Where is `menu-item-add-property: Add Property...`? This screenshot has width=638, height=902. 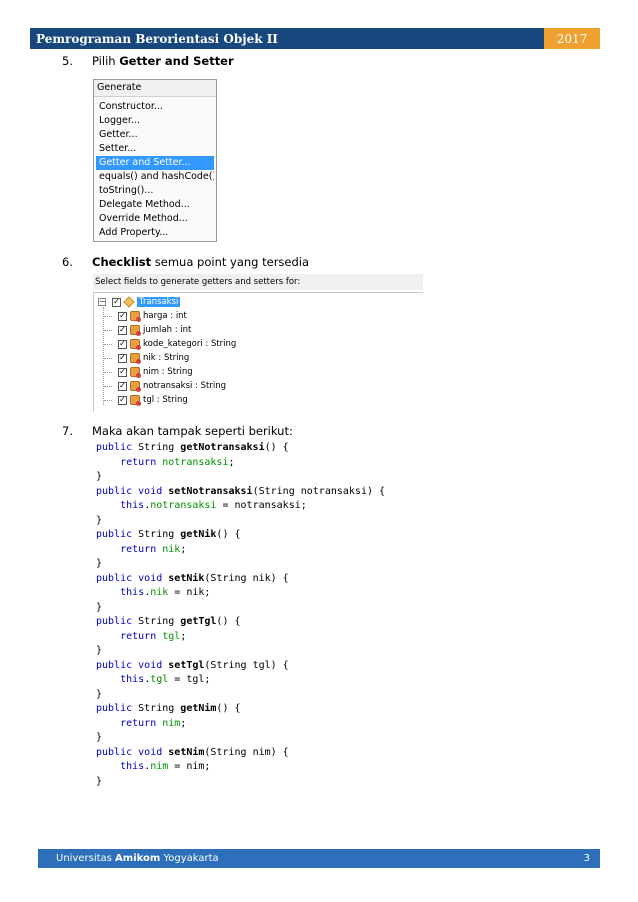
menu-item-add-property: Add Property... is located at coordinates (155, 233).